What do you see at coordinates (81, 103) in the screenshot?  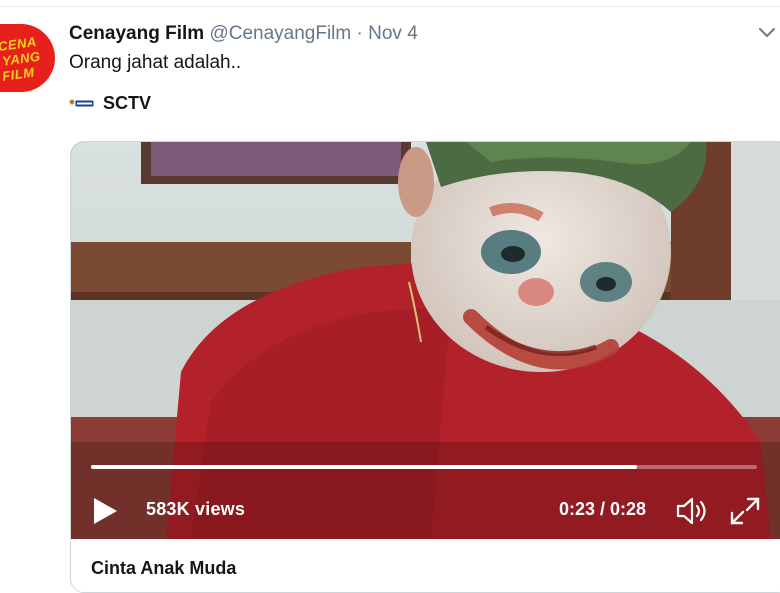 I see `sctv-logo-icon` at bounding box center [81, 103].